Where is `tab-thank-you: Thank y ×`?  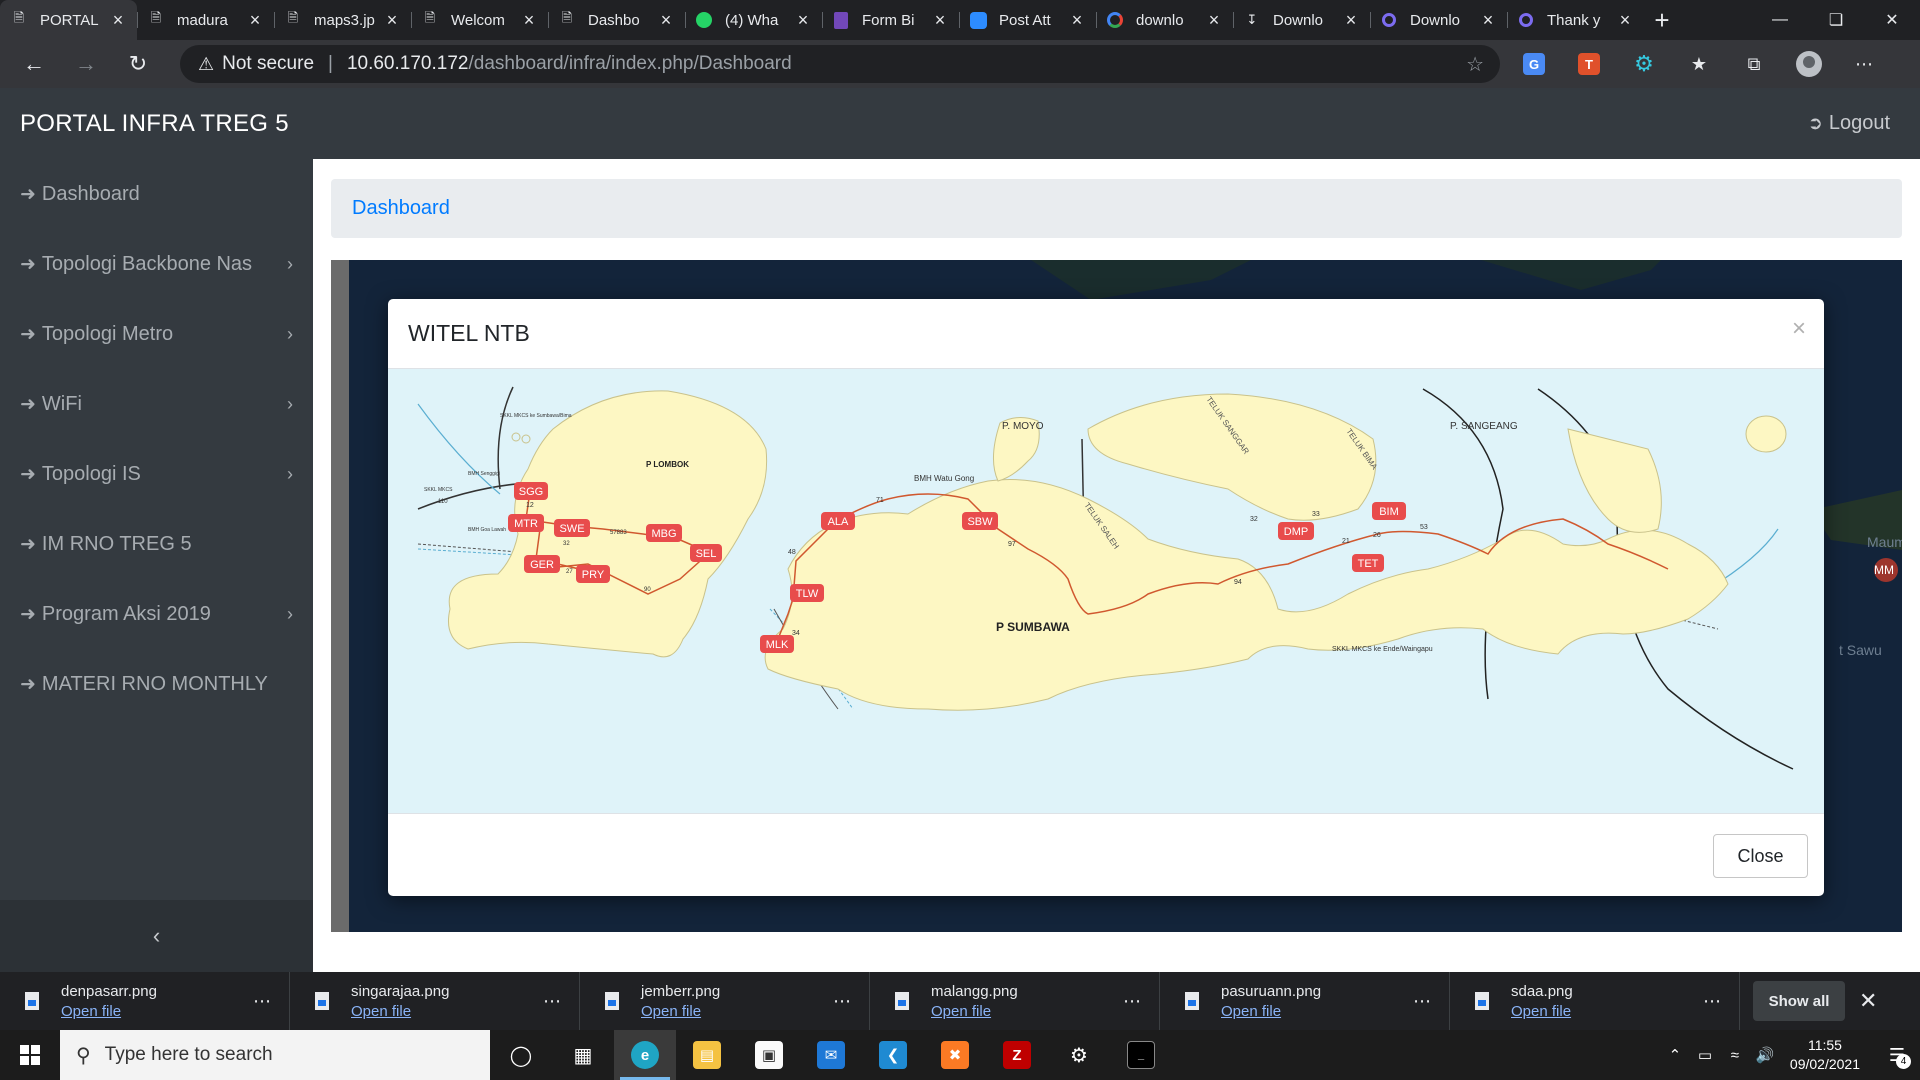 tab-thank-you: Thank y × is located at coordinates (1575, 20).